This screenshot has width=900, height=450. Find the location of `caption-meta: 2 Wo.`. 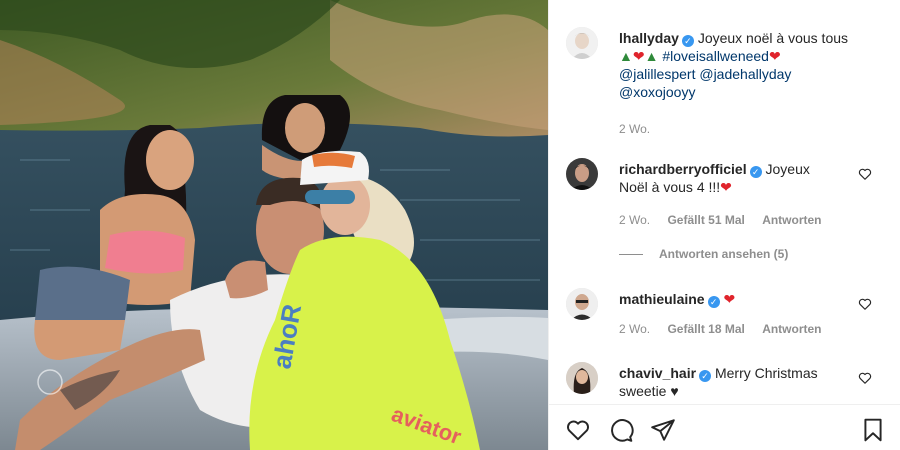

caption-meta: 2 Wo. is located at coordinates (641, 129).